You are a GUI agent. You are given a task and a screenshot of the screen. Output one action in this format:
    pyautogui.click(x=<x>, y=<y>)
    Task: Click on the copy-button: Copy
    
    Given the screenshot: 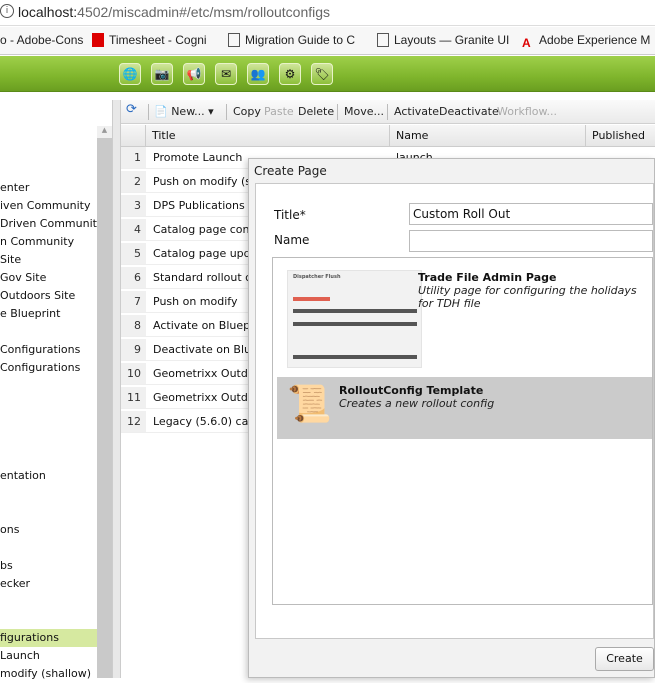 What is the action you would take?
    pyautogui.click(x=247, y=111)
    